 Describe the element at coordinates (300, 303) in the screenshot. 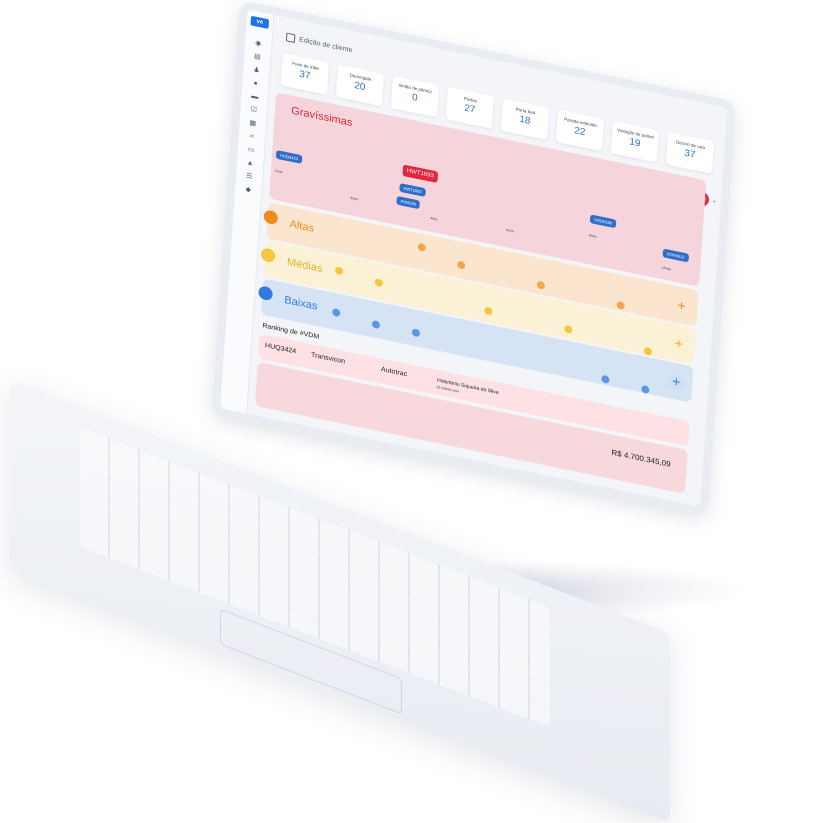

I see `band-title: Baixas` at that location.